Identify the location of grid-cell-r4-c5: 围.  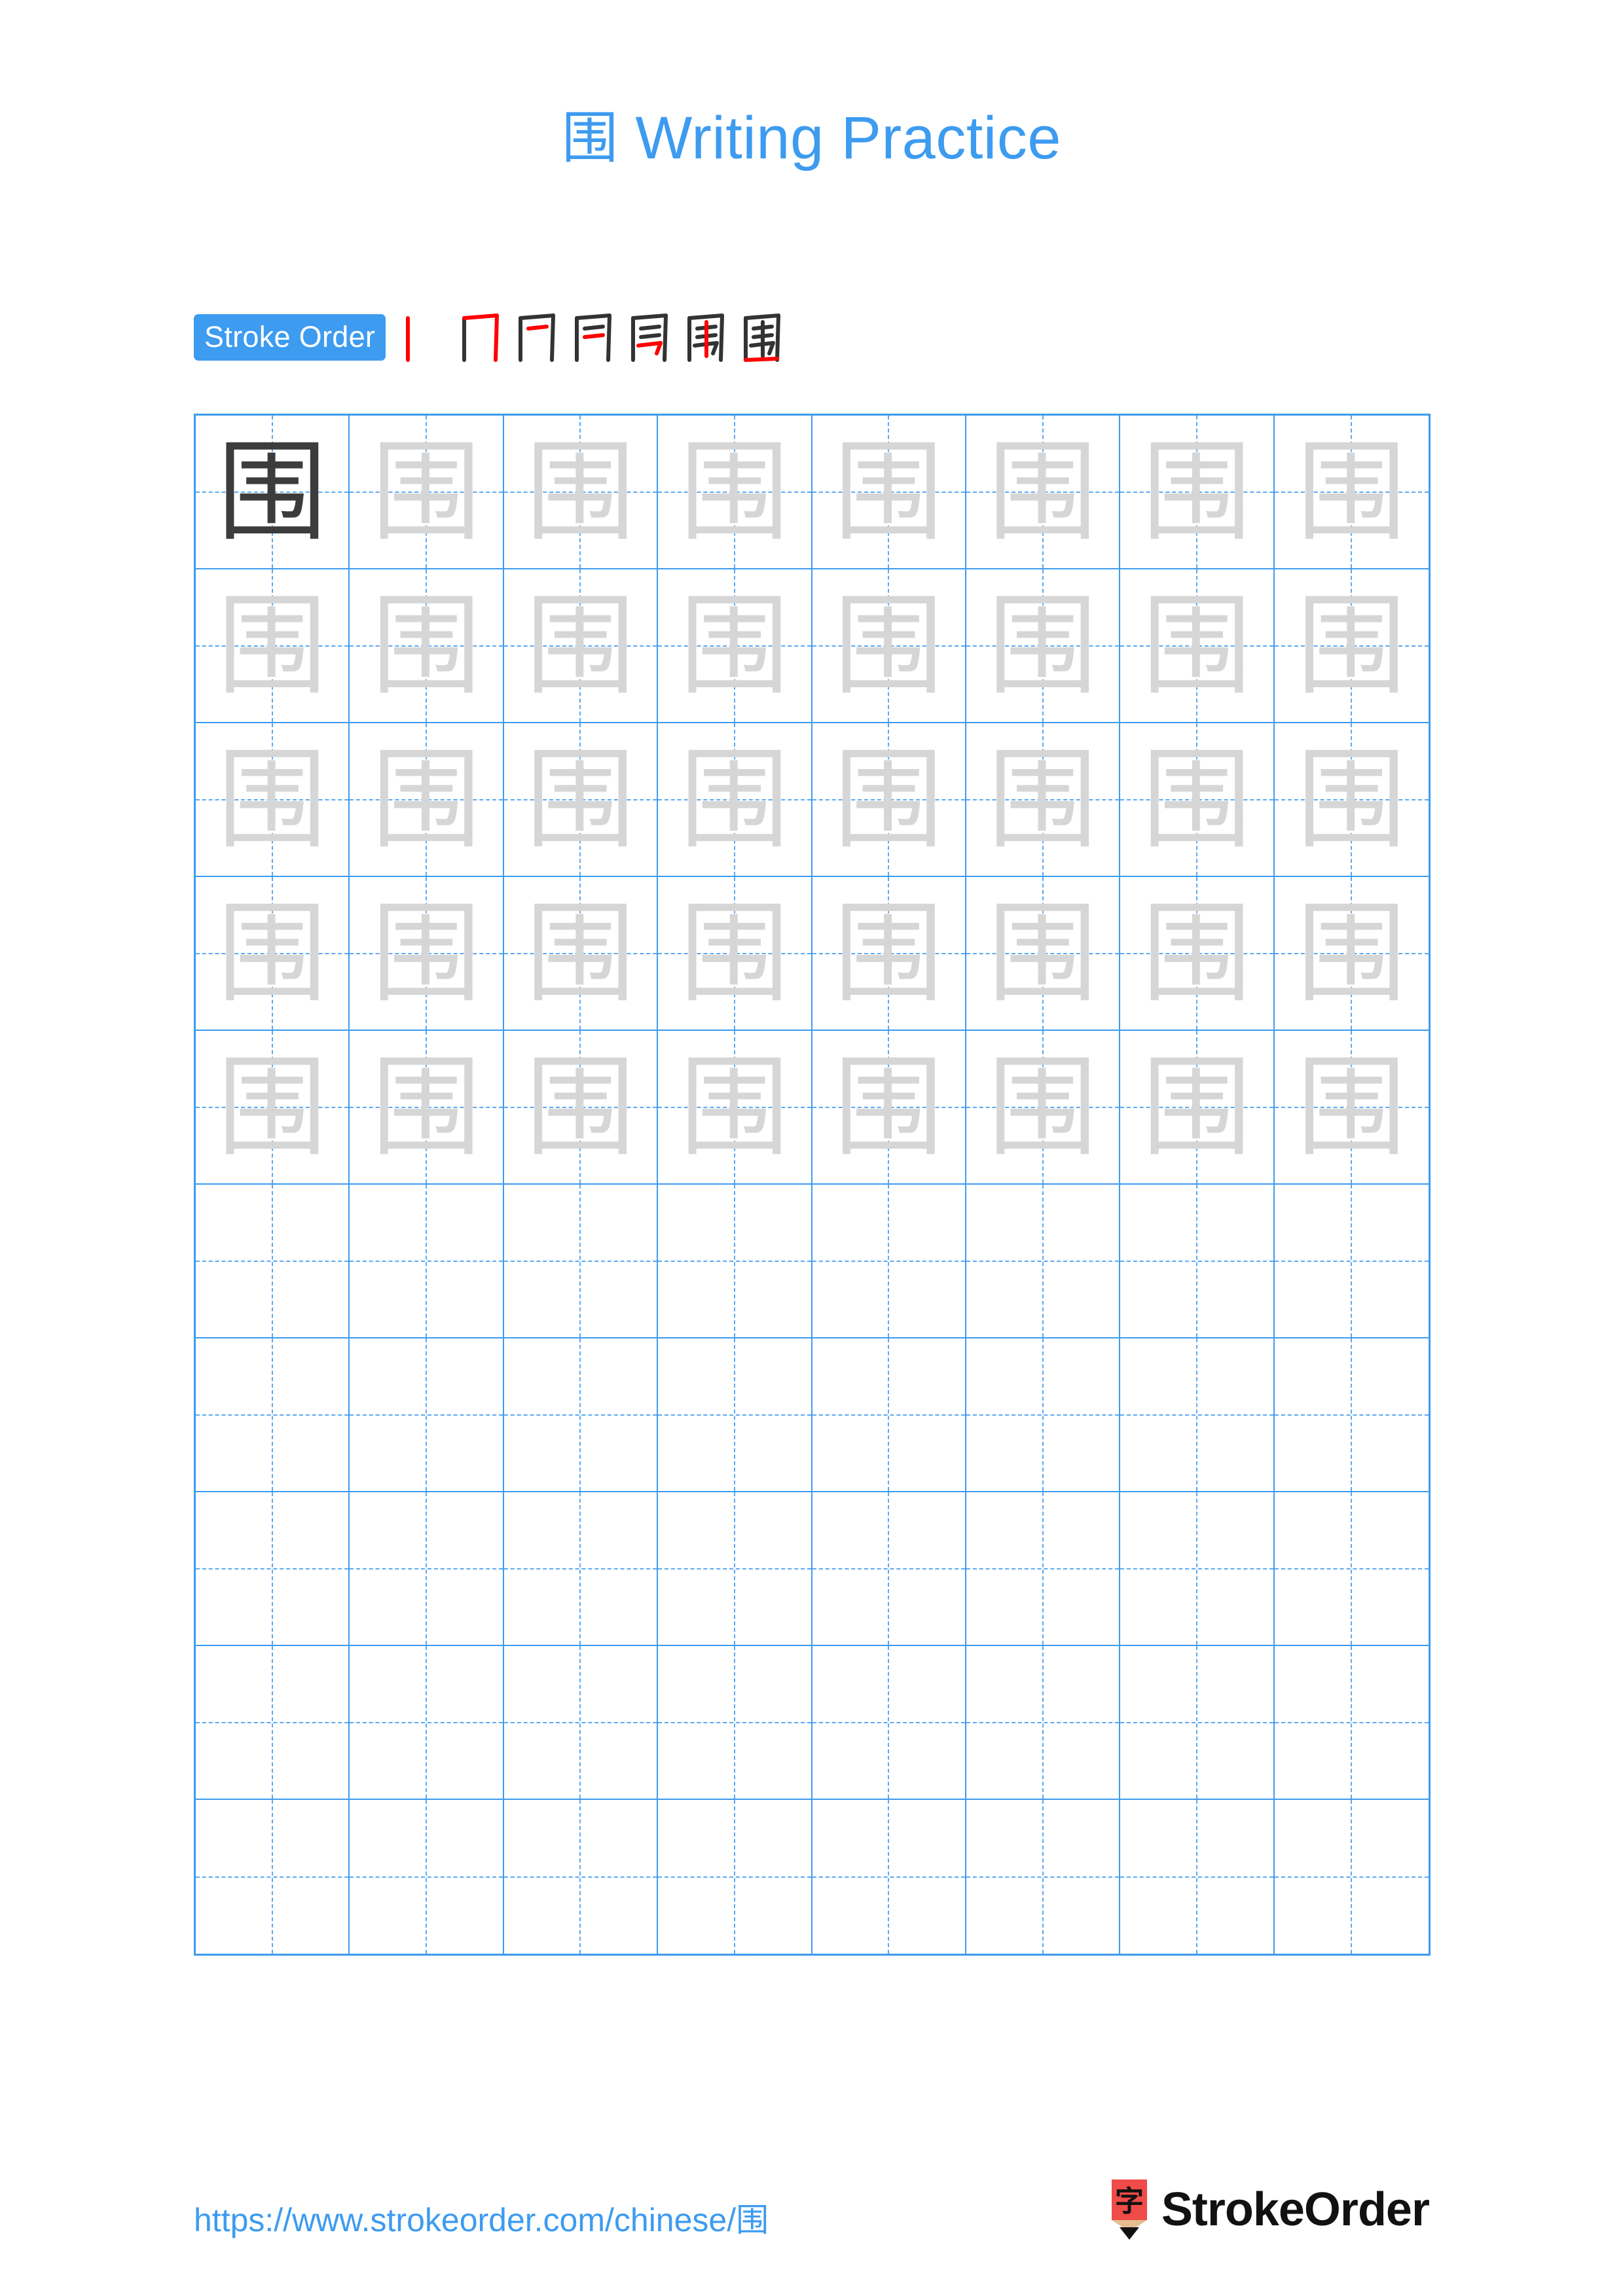
(889, 954).